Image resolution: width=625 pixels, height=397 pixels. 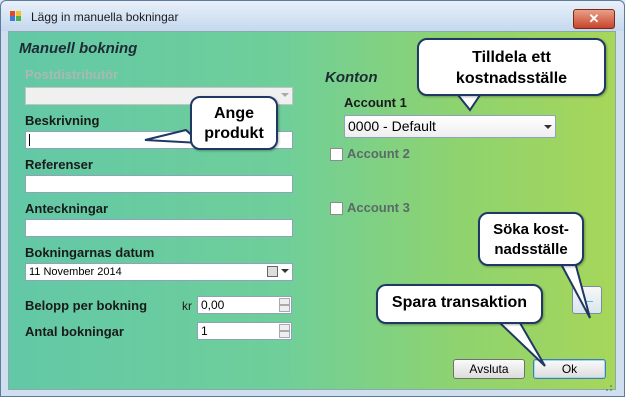 I want to click on arrow-left-icon: ←, so click(x=587, y=299).